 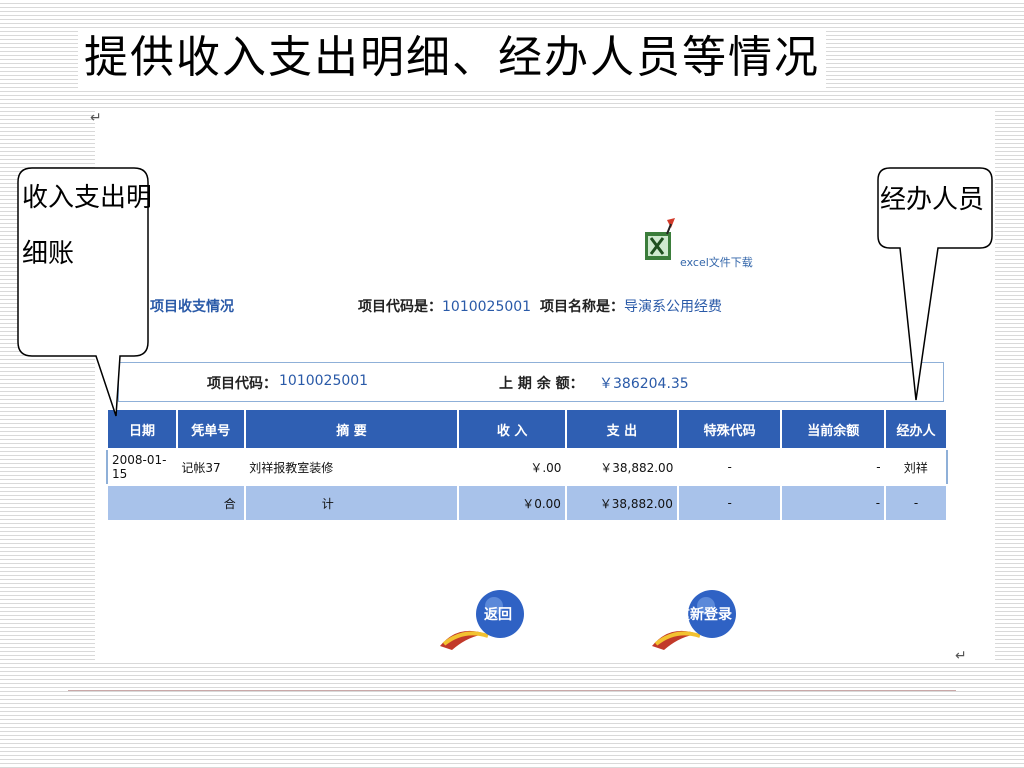 What do you see at coordinates (452, 58) in the screenshot?
I see `slide-title: 提供收入支出明细、经办人员等情况` at bounding box center [452, 58].